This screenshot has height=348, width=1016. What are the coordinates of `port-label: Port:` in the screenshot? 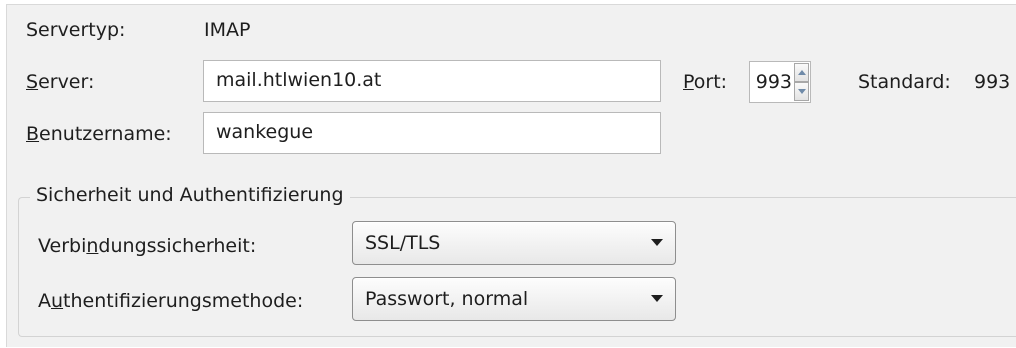 It's located at (705, 82).